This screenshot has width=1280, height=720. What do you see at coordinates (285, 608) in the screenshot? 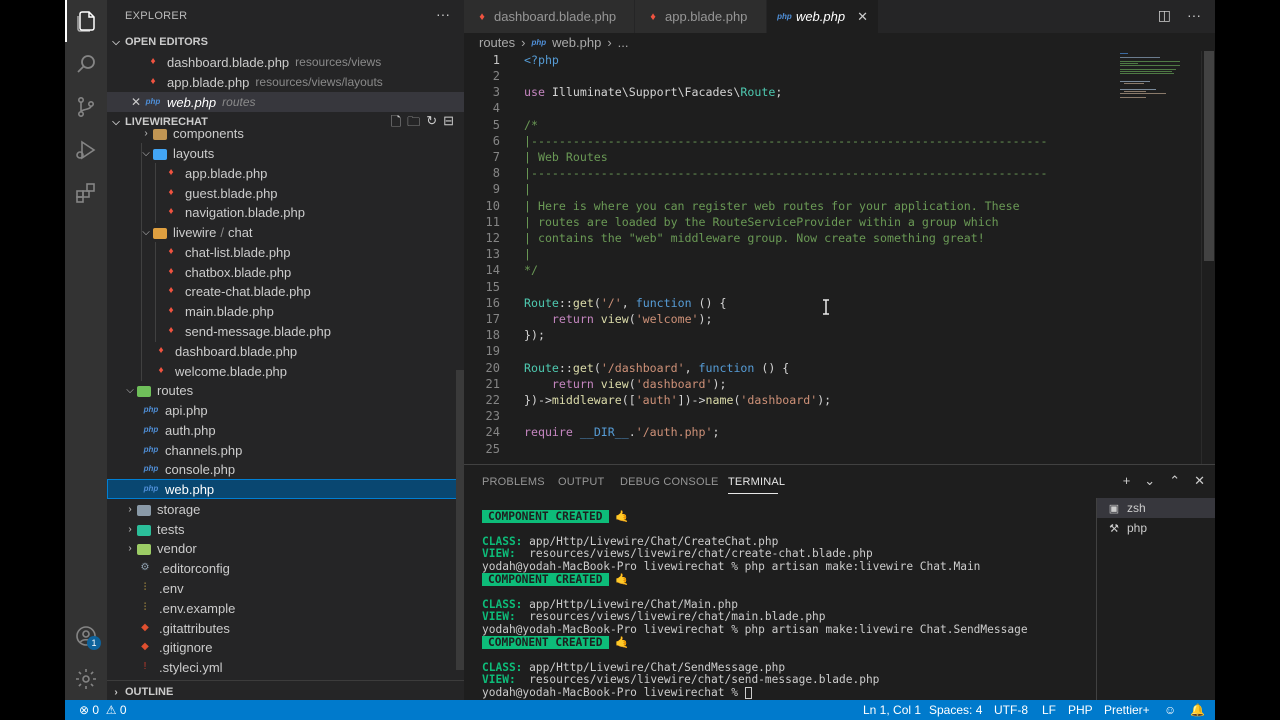
I see `tree-file: ⫶ .env.example` at bounding box center [285, 608].